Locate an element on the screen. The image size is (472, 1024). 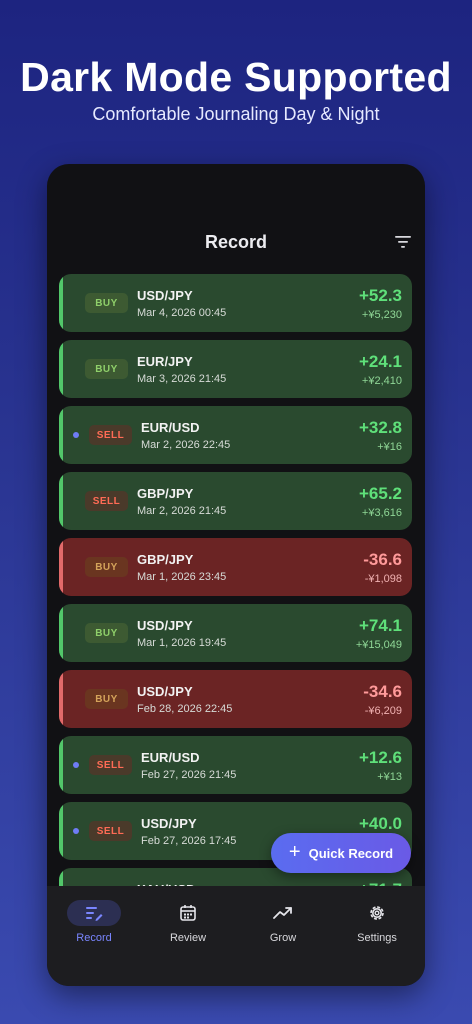
profit-amount: +¥13 is located at coordinates (389, 777).